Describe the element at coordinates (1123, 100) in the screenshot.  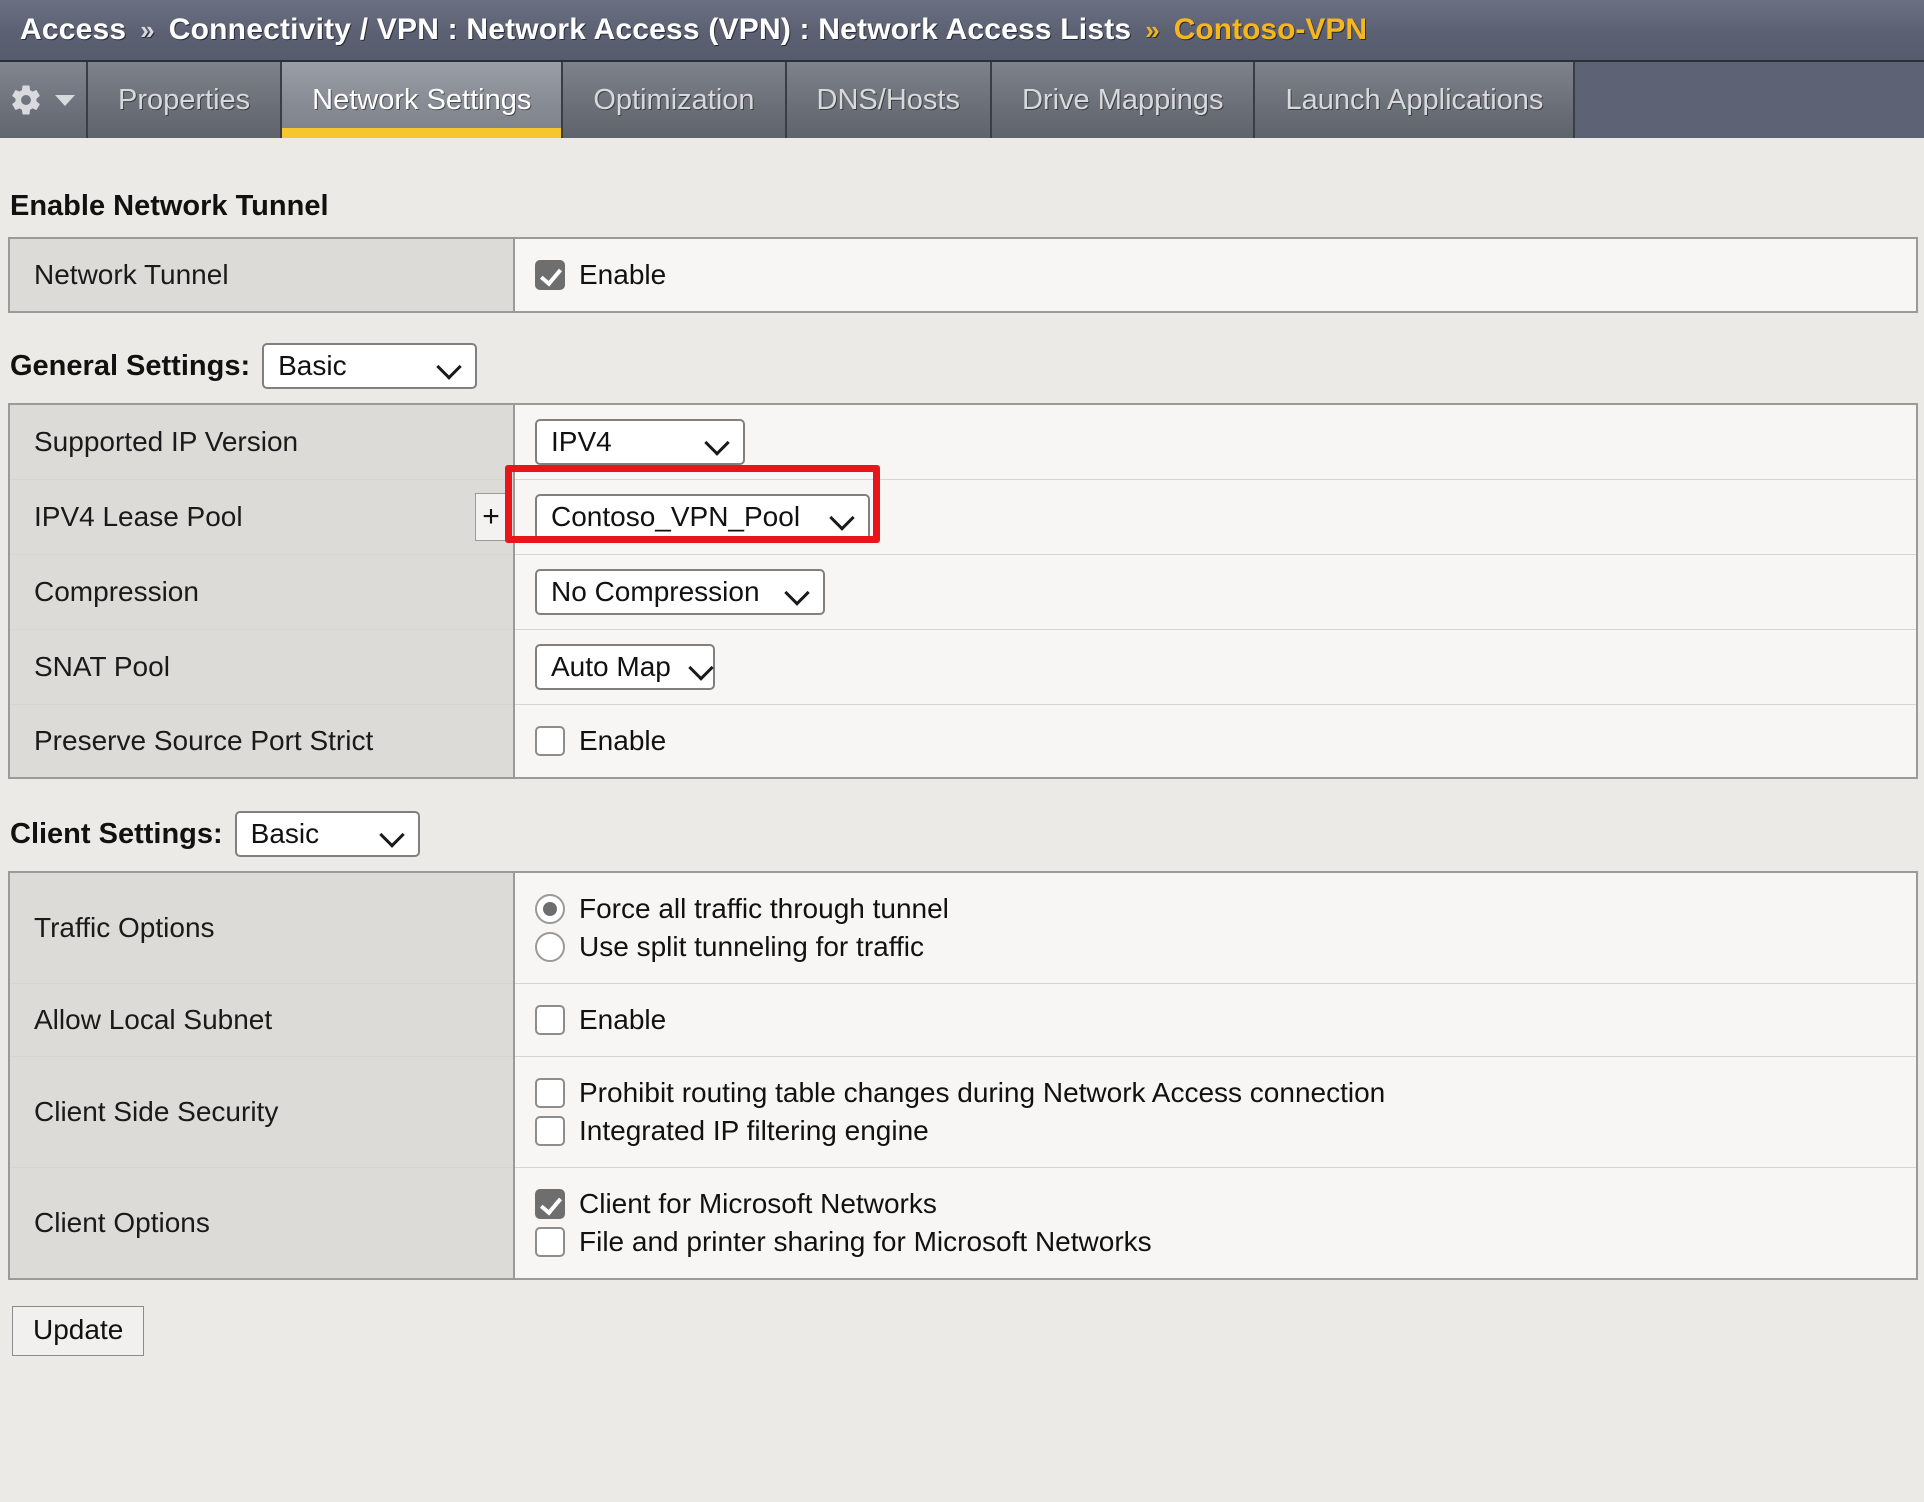
I see `tab-drive-mappings: Drive Mappings` at that location.